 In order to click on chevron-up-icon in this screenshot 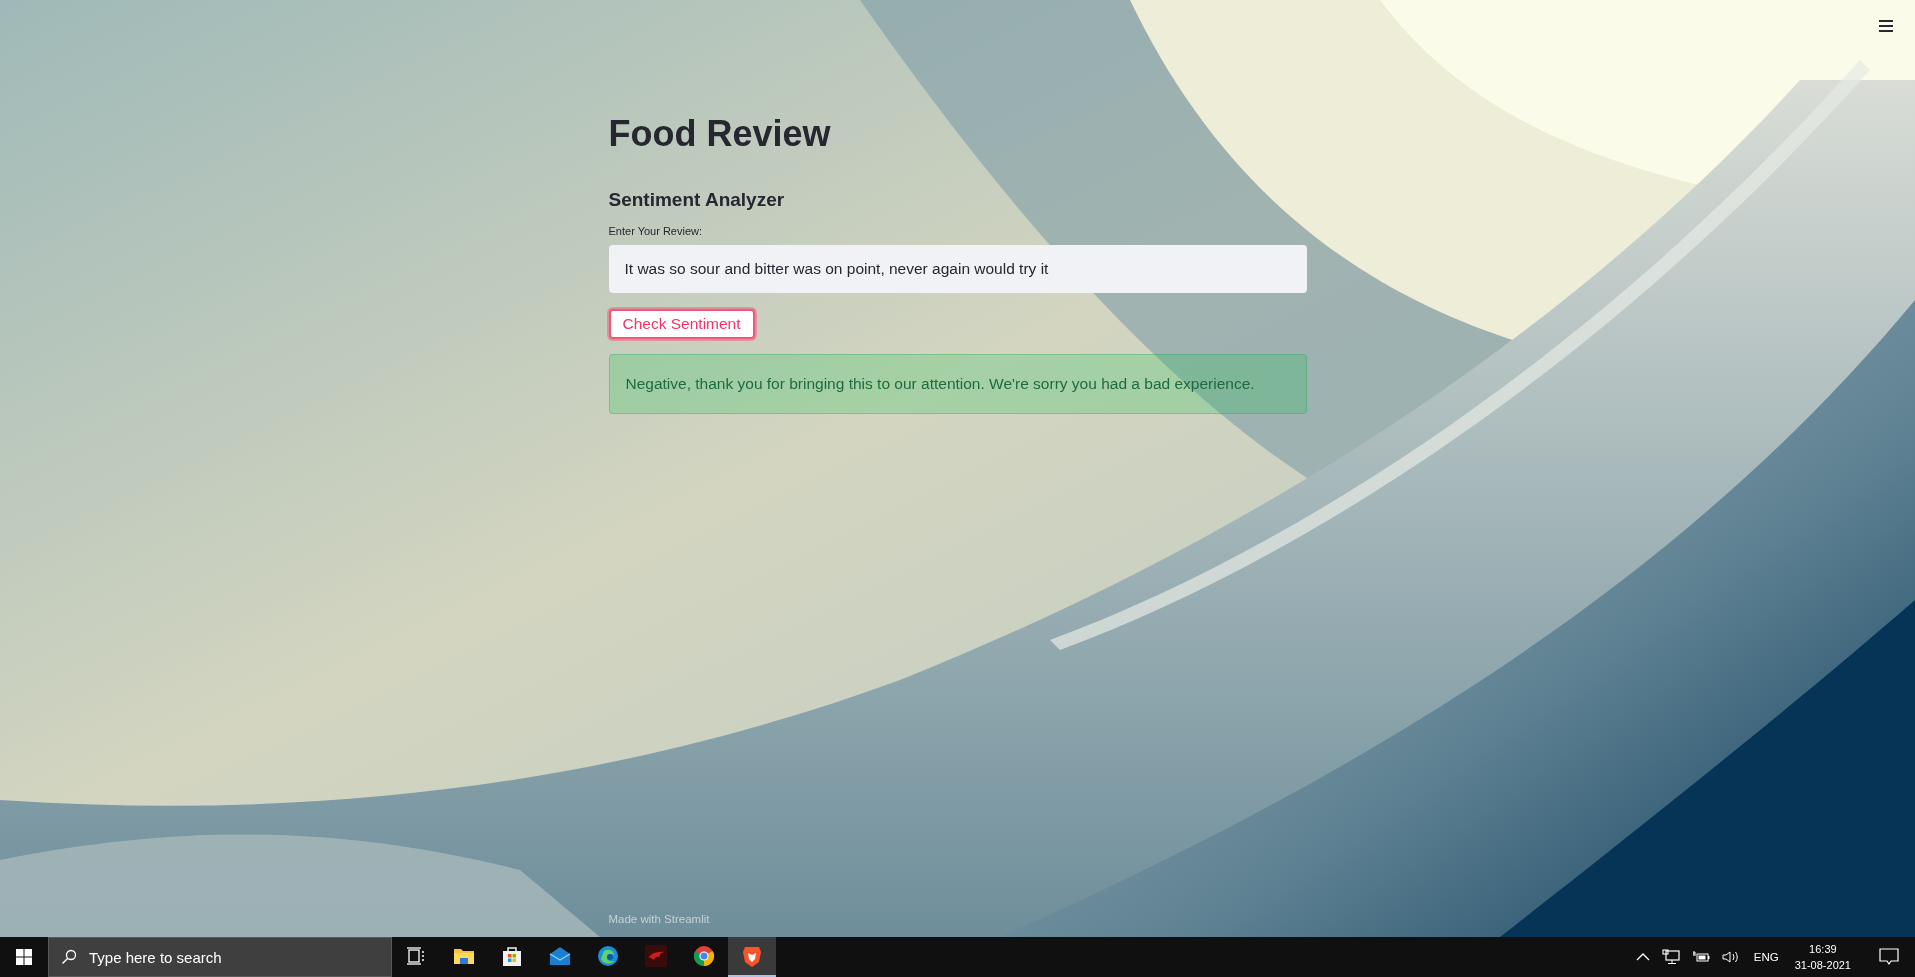, I will do `click(1642, 957)`.